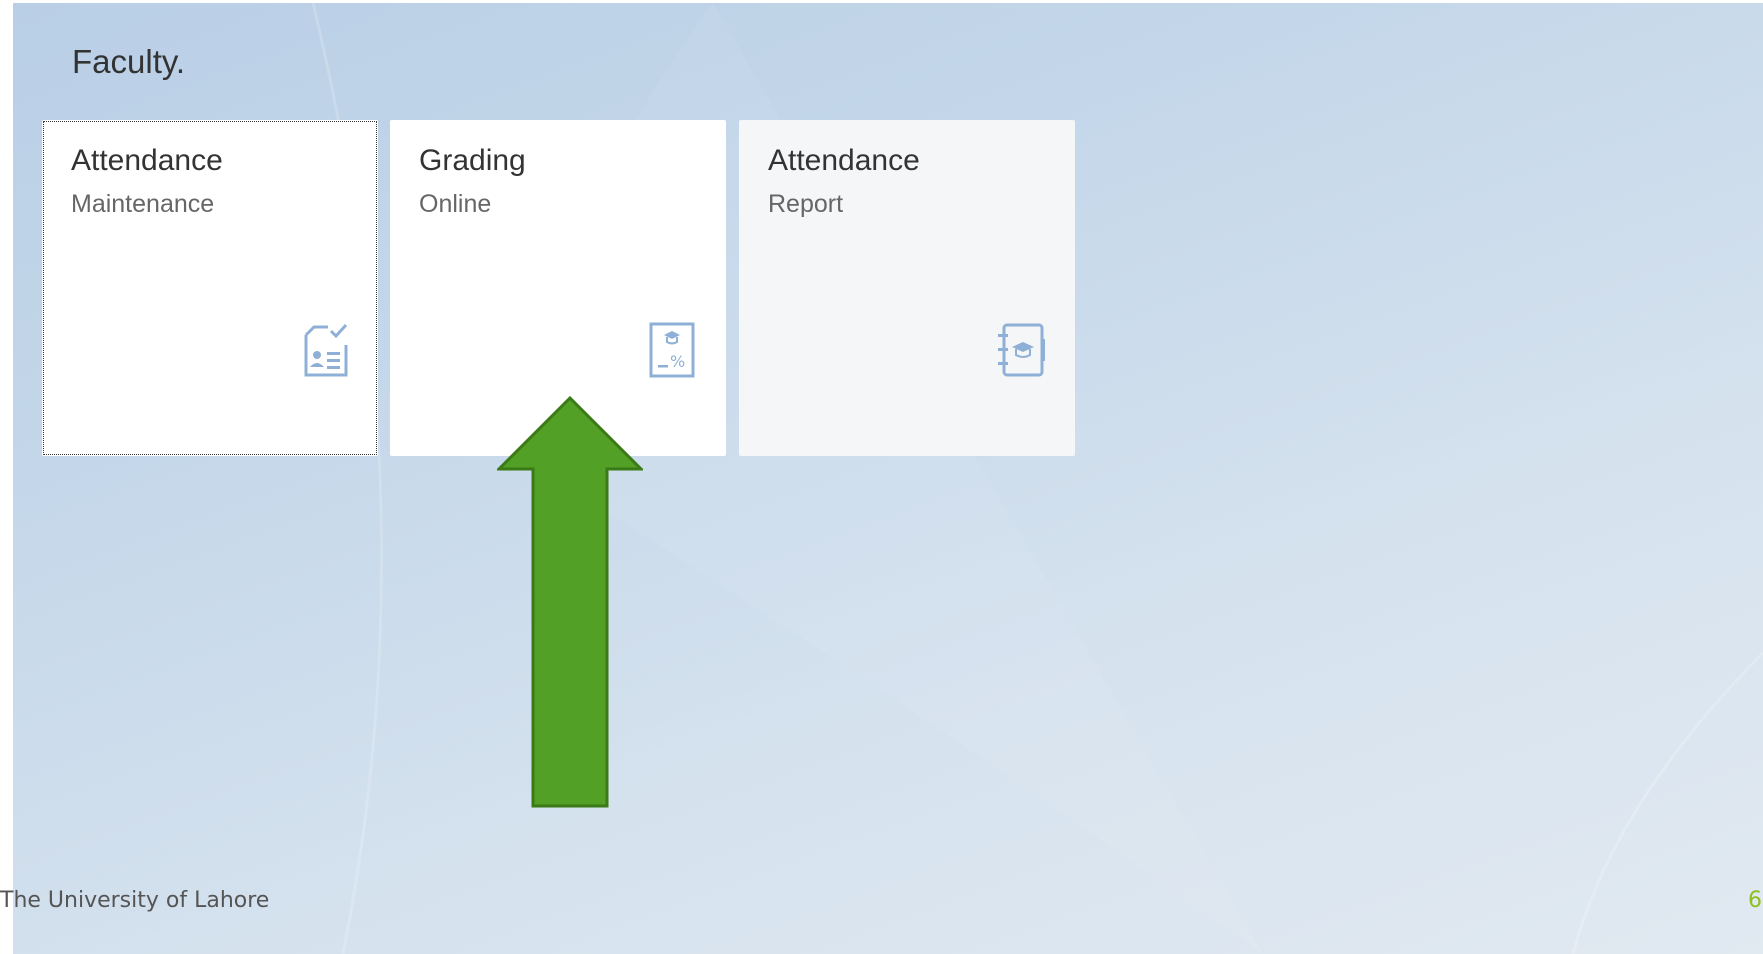 The image size is (1763, 954). Describe the element at coordinates (570, 602) in the screenshot. I see `annotation-up-arrow` at that location.